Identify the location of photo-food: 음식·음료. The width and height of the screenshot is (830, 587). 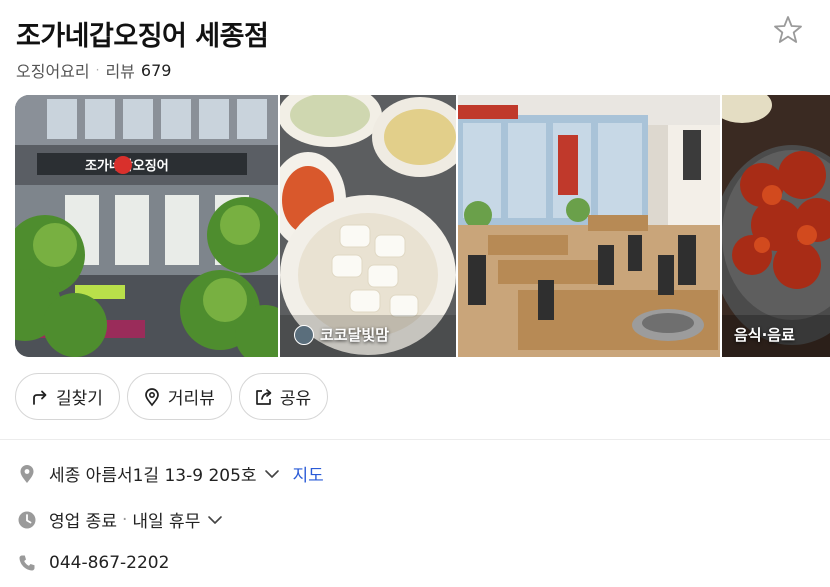
(776, 226).